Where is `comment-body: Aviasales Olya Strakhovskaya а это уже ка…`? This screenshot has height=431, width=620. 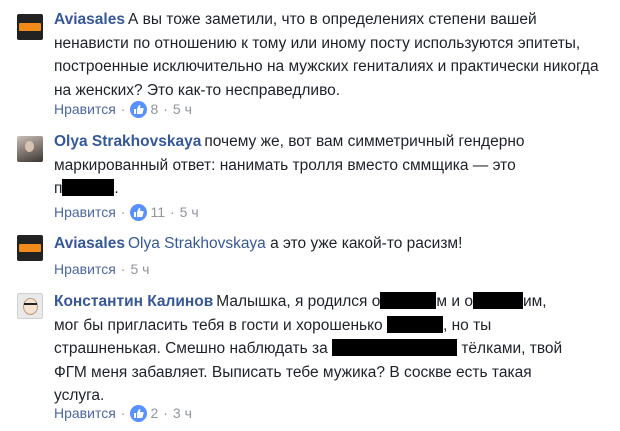
comment-body: Aviasales Olya Strakhovskaya а это уже ка… is located at coordinates (334, 244).